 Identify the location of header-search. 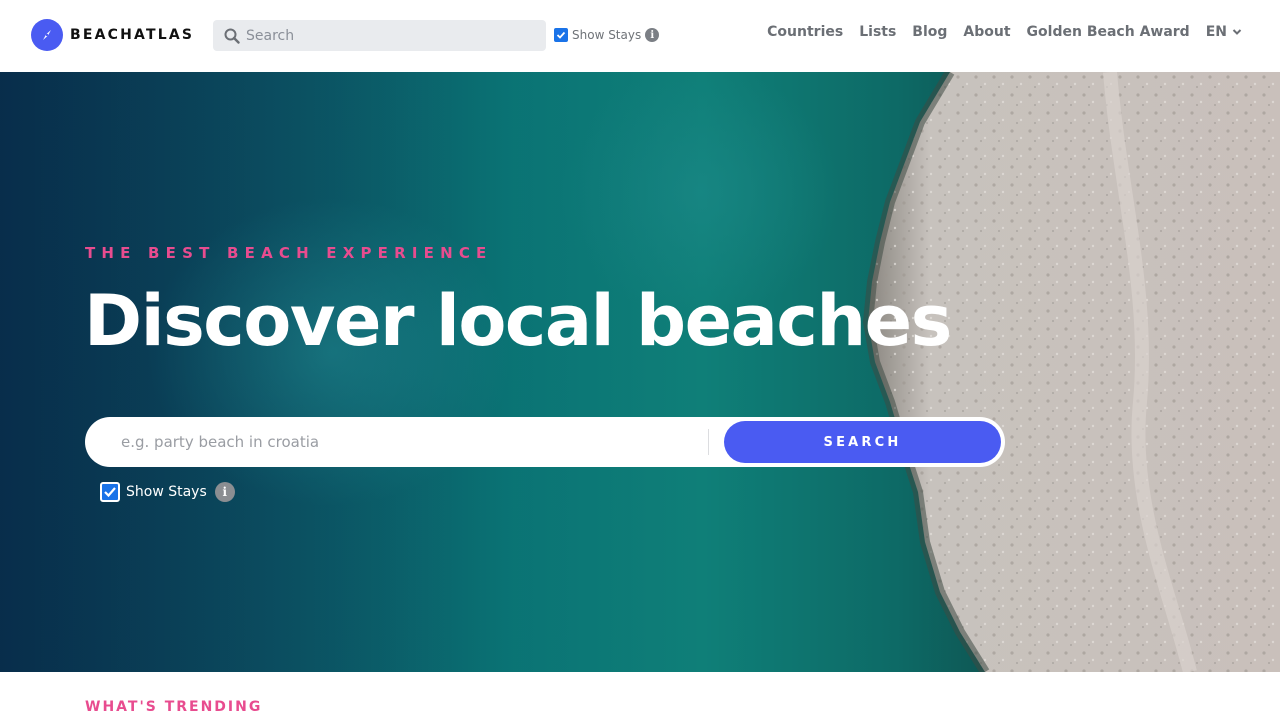
(379, 35).